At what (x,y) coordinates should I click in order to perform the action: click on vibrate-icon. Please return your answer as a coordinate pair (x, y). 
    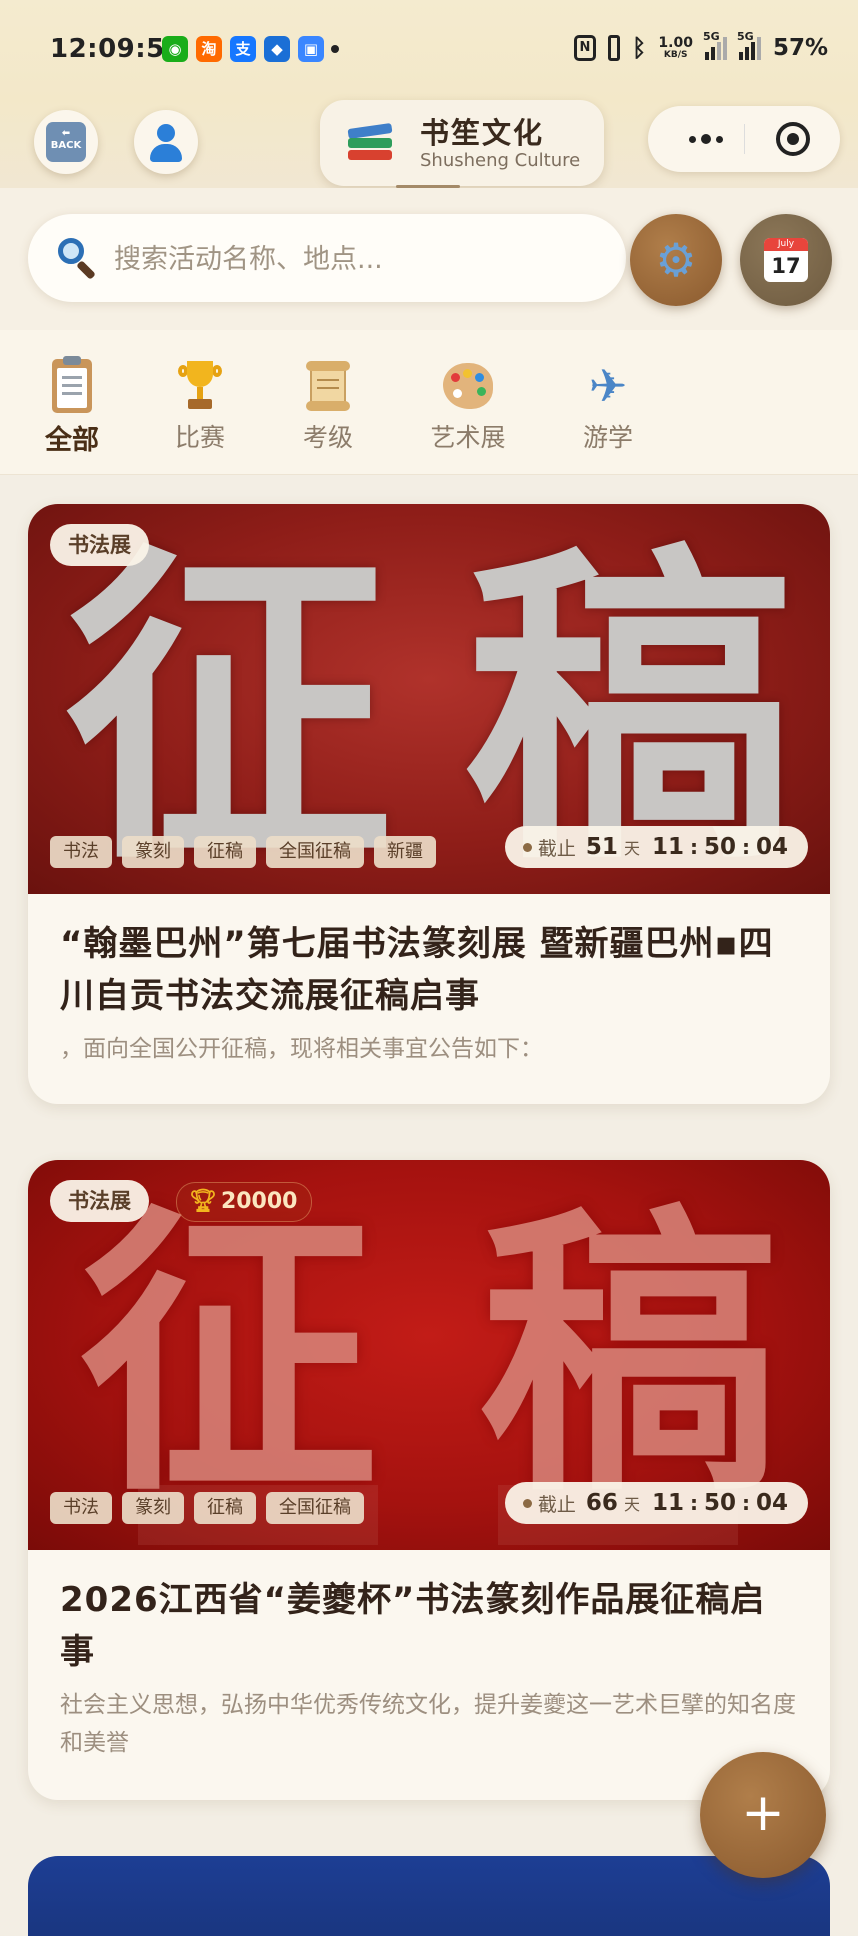
    Looking at the image, I should click on (613, 48).